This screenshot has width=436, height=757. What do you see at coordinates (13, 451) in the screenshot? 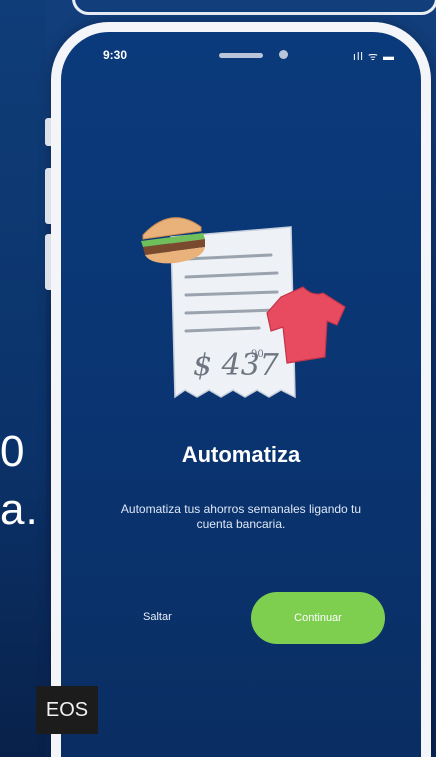
I see `background-text-line-1: 0` at bounding box center [13, 451].